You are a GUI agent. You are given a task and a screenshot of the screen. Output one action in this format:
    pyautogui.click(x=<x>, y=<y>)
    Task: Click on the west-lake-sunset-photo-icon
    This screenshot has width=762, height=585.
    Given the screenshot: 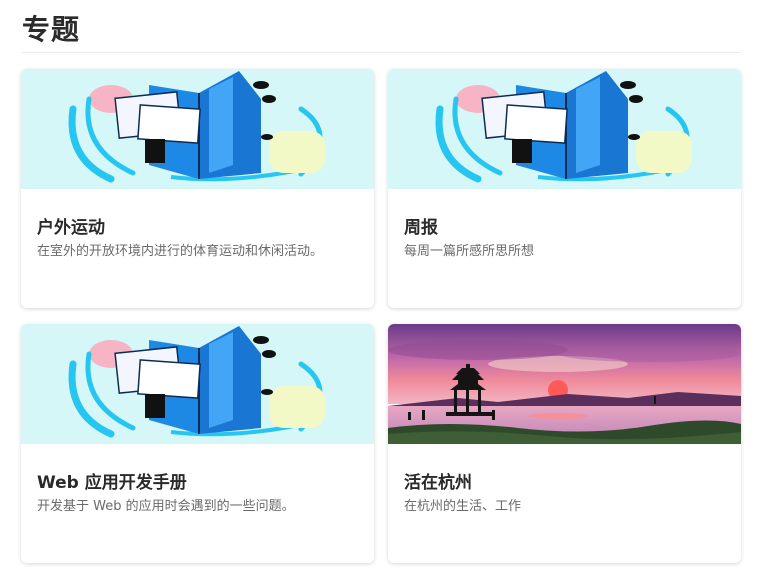 What is the action you would take?
    pyautogui.click(x=564, y=384)
    